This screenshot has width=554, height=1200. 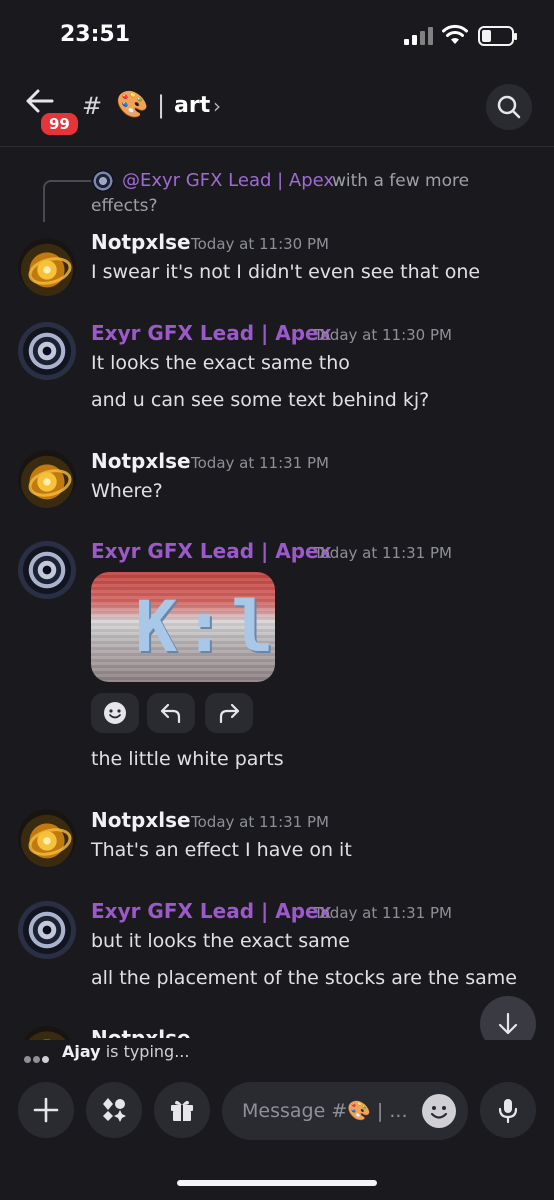 I want to click on plus-icon, so click(x=46, y=1110).